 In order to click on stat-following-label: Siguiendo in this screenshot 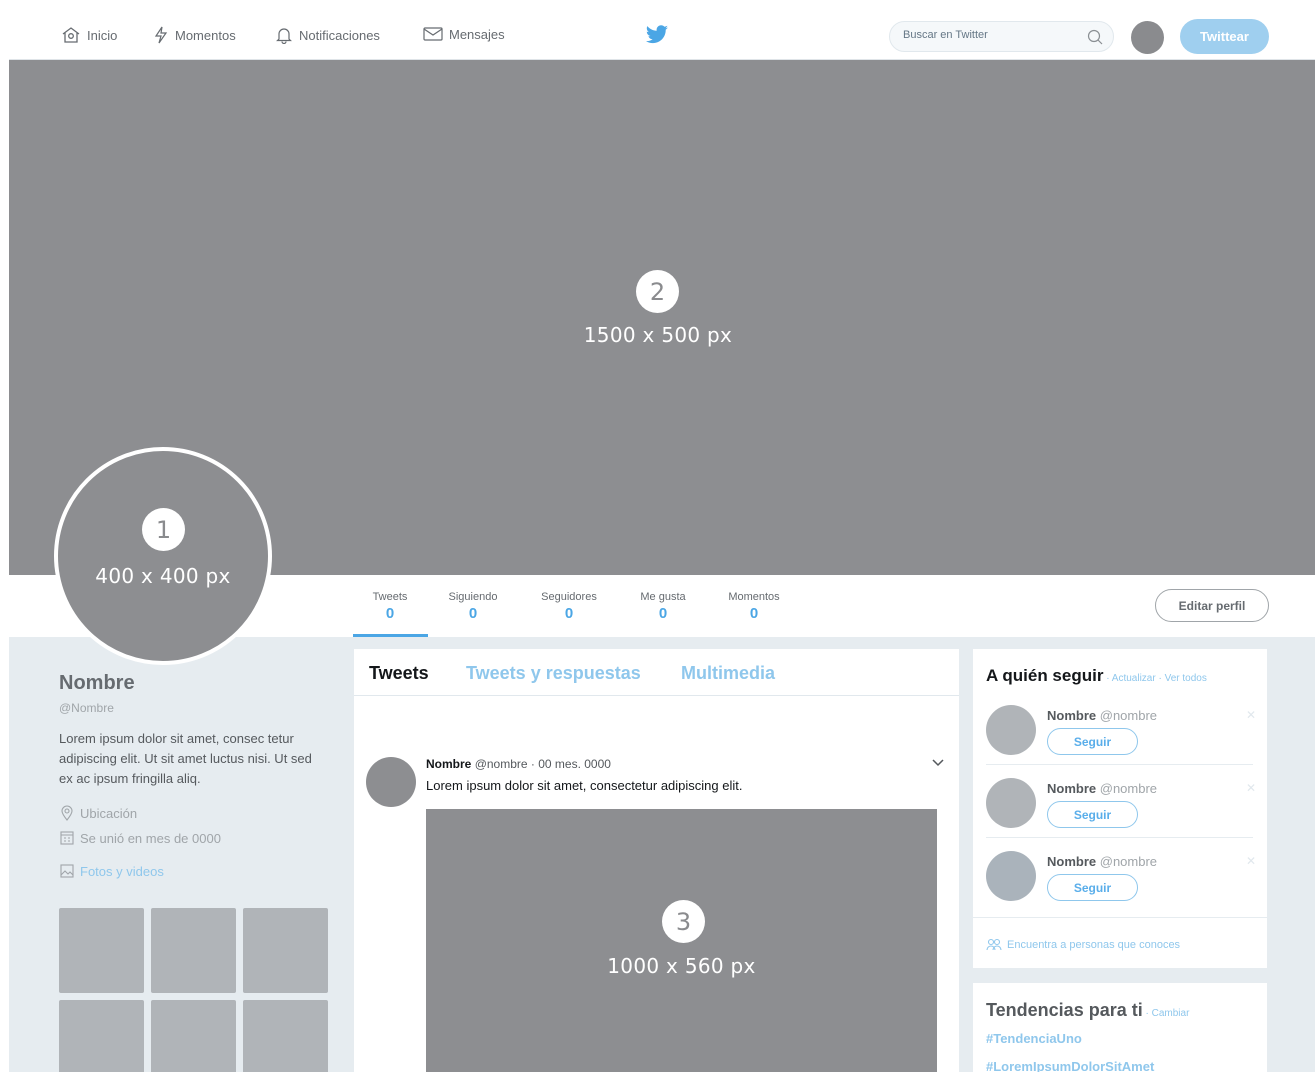, I will do `click(473, 597)`.